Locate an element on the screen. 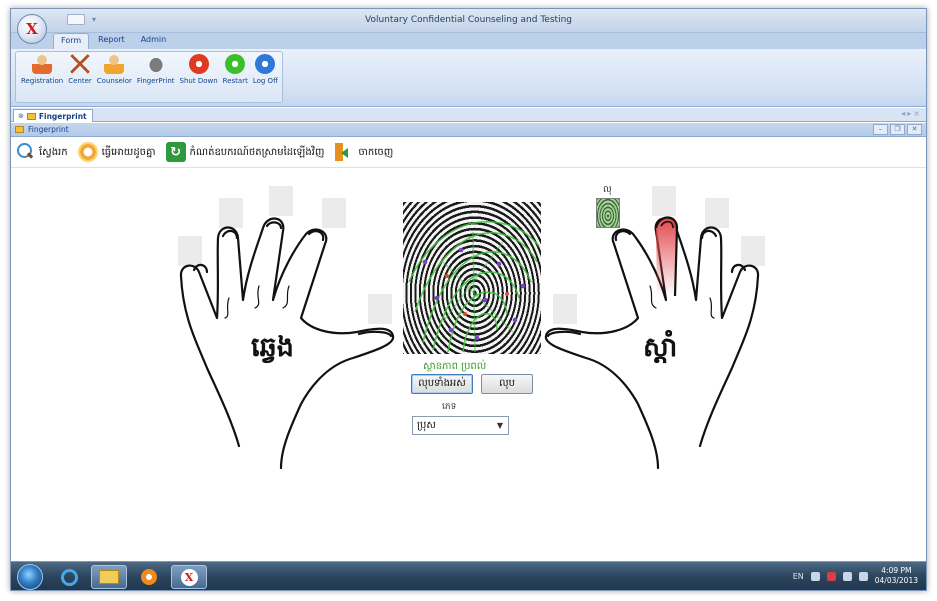 The width and height of the screenshot is (937, 601). counselor-button: Counselor is located at coordinates (114, 77).